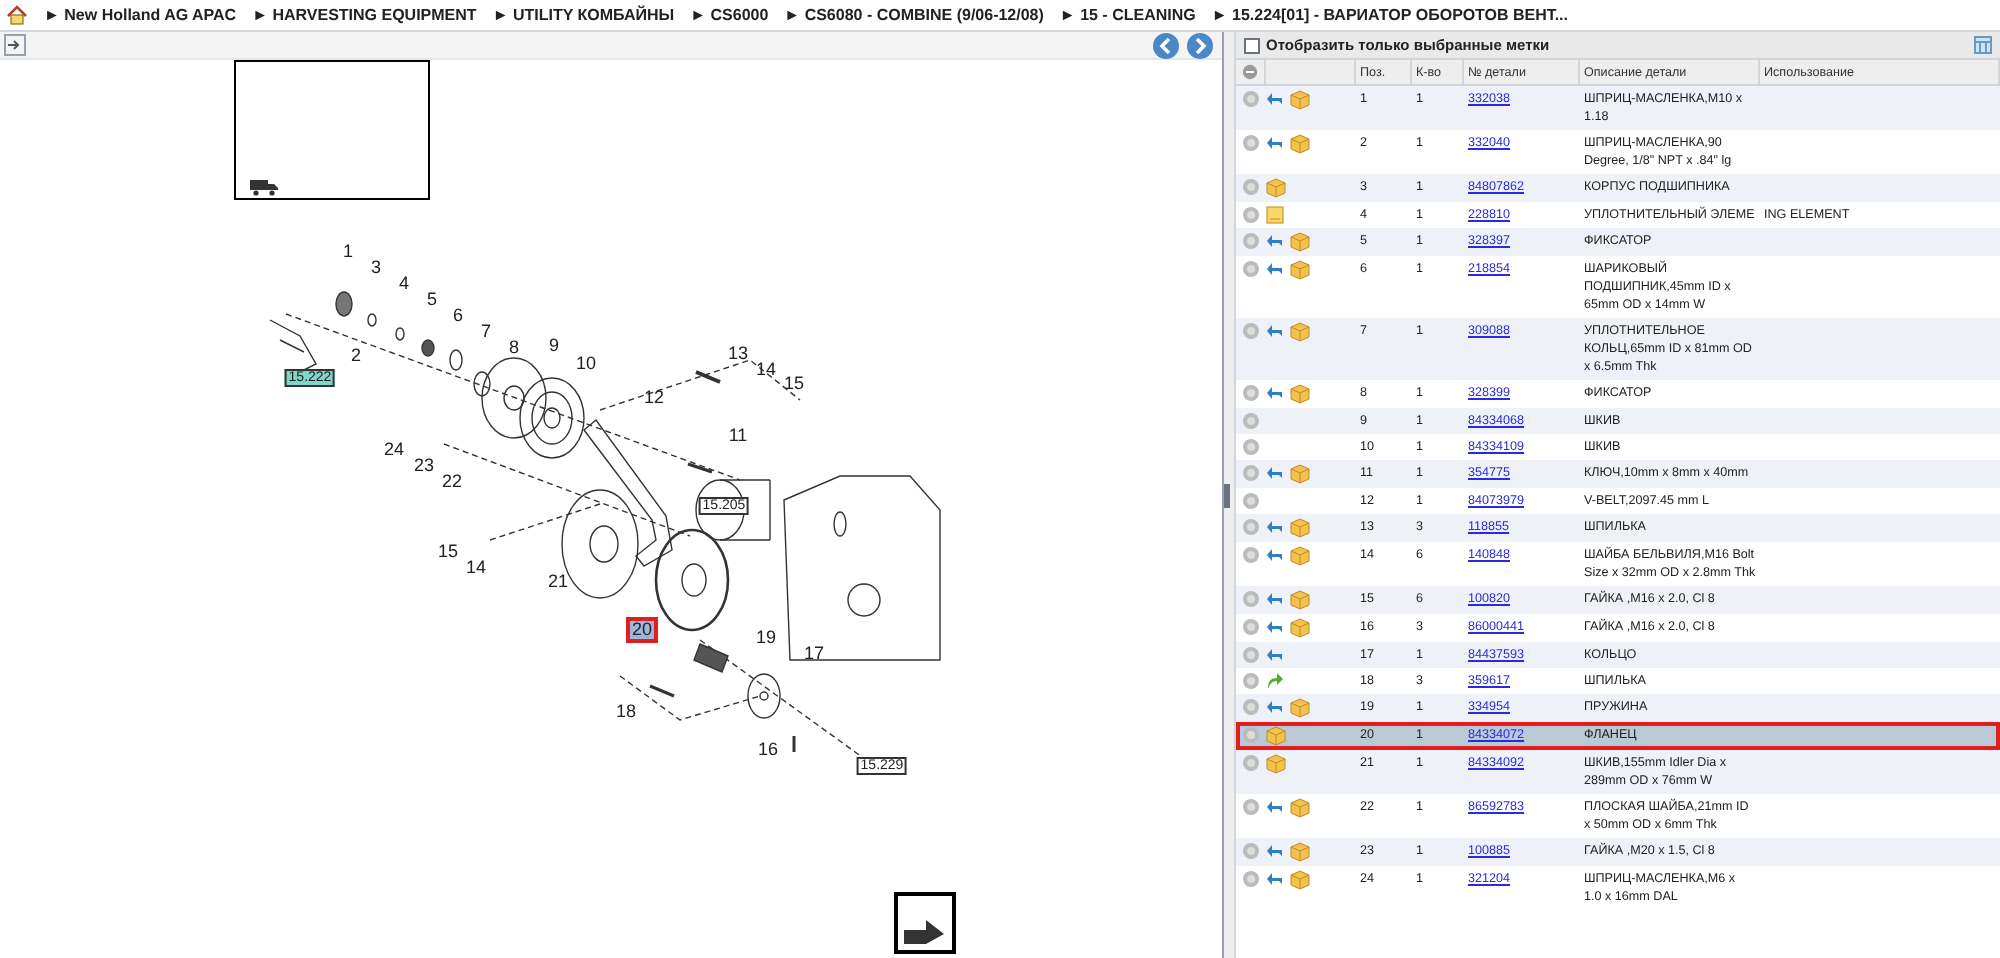 The image size is (2000, 958). Describe the element at coordinates (1983, 45) in the screenshot. I see `grid-icon` at that location.